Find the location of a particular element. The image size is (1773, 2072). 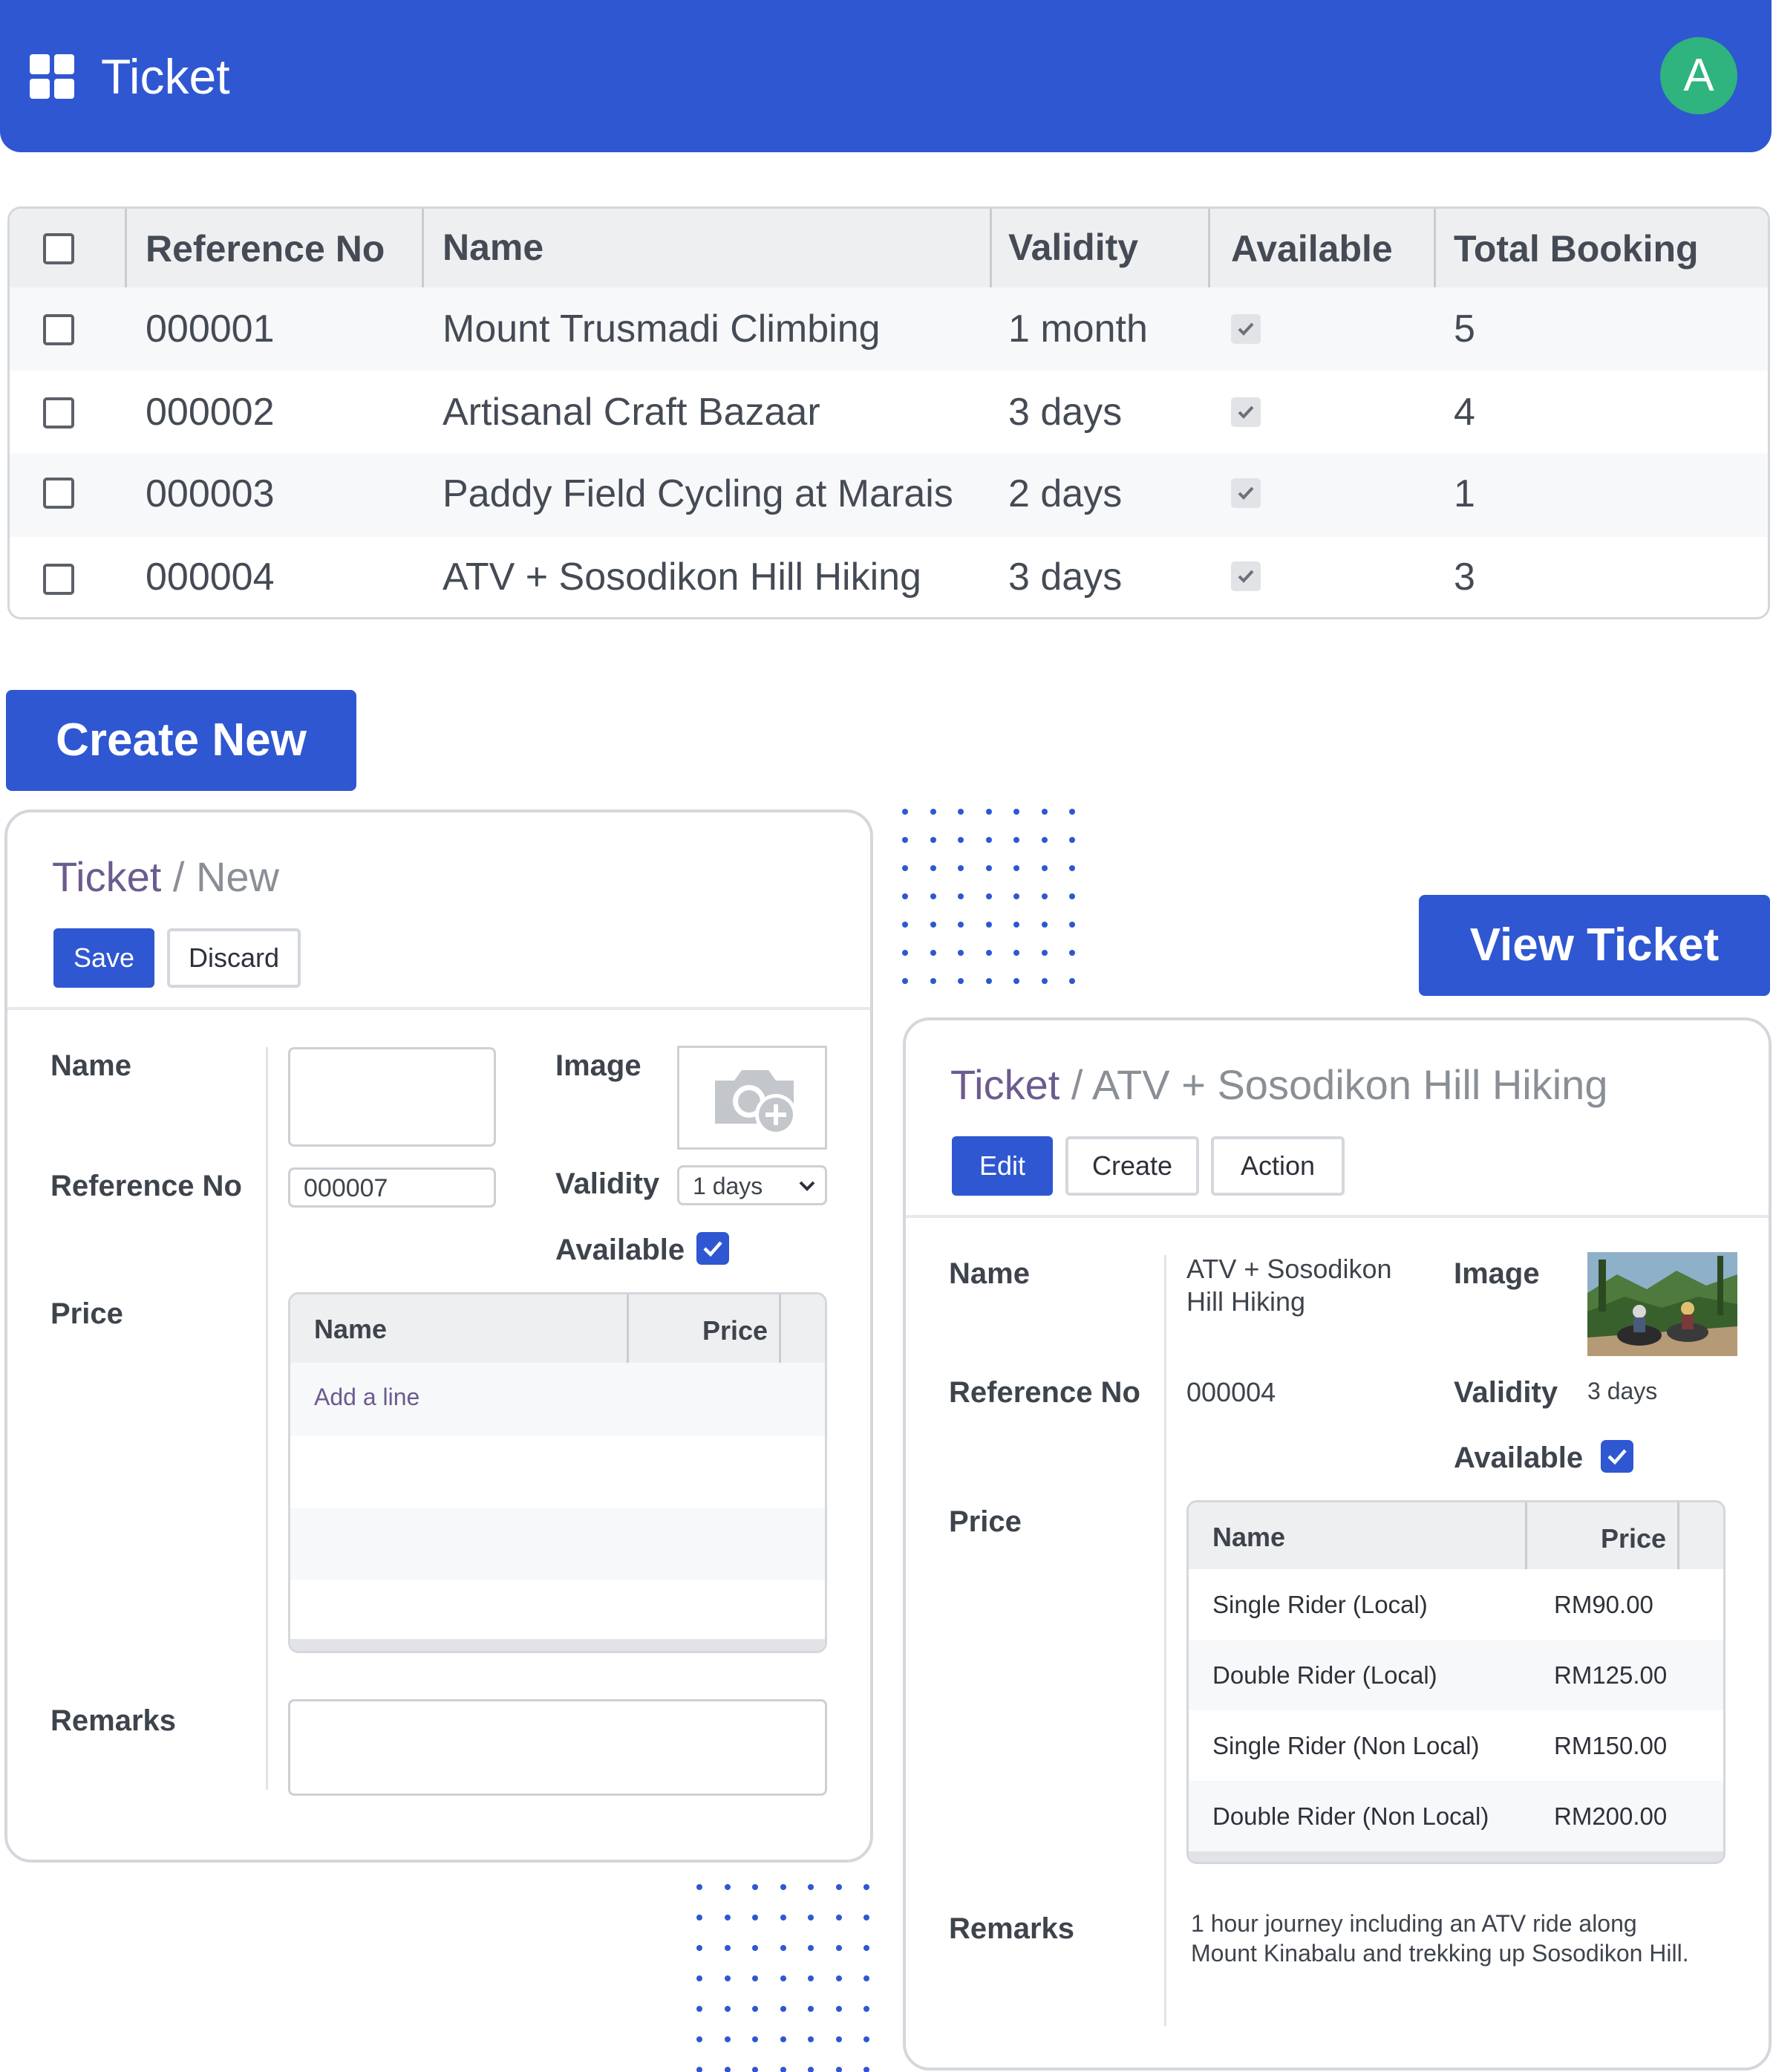

cell-total-booking: 4 is located at coordinates (1464, 412).